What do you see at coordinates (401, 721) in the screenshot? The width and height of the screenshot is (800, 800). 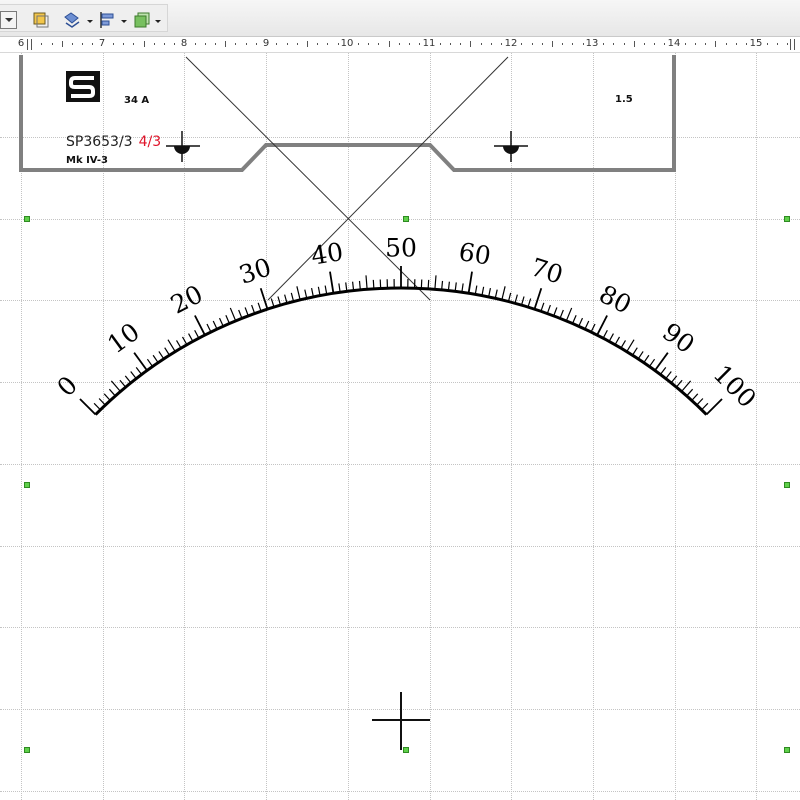 I see `pivot-crosshair-icon` at bounding box center [401, 721].